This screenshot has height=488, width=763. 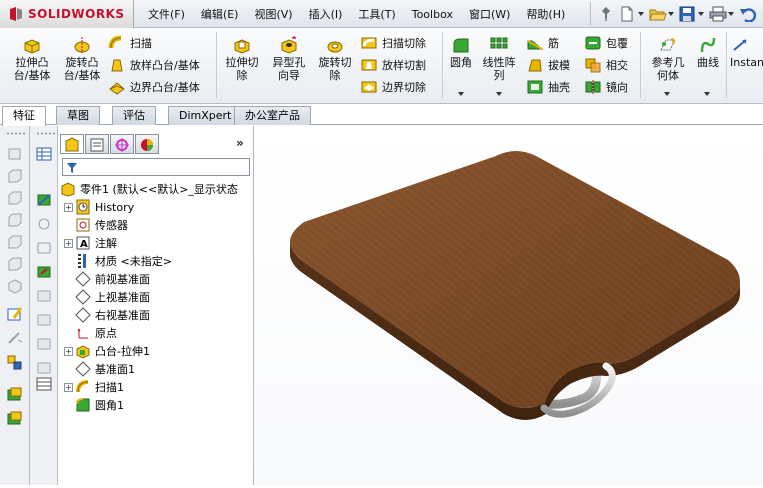 What do you see at coordinates (326, 14) in the screenshot?
I see `menu-insert: 插入(I)` at bounding box center [326, 14].